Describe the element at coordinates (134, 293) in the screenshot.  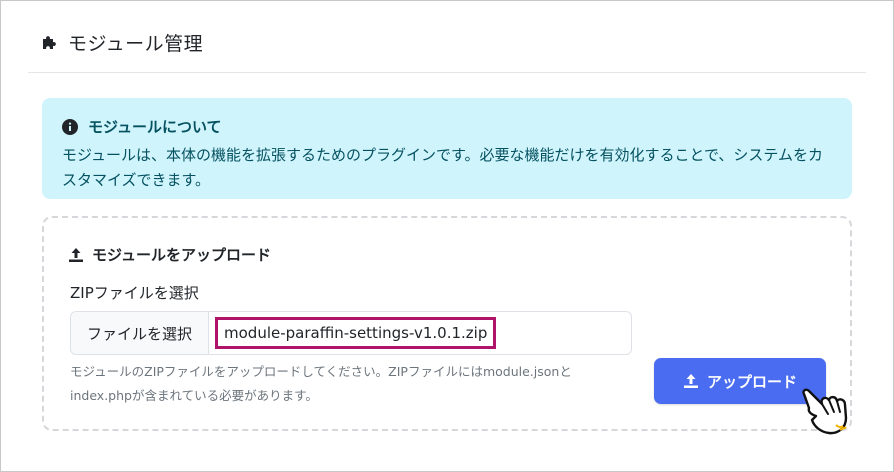
I see `file-field-label: ZIPファイルを選択` at that location.